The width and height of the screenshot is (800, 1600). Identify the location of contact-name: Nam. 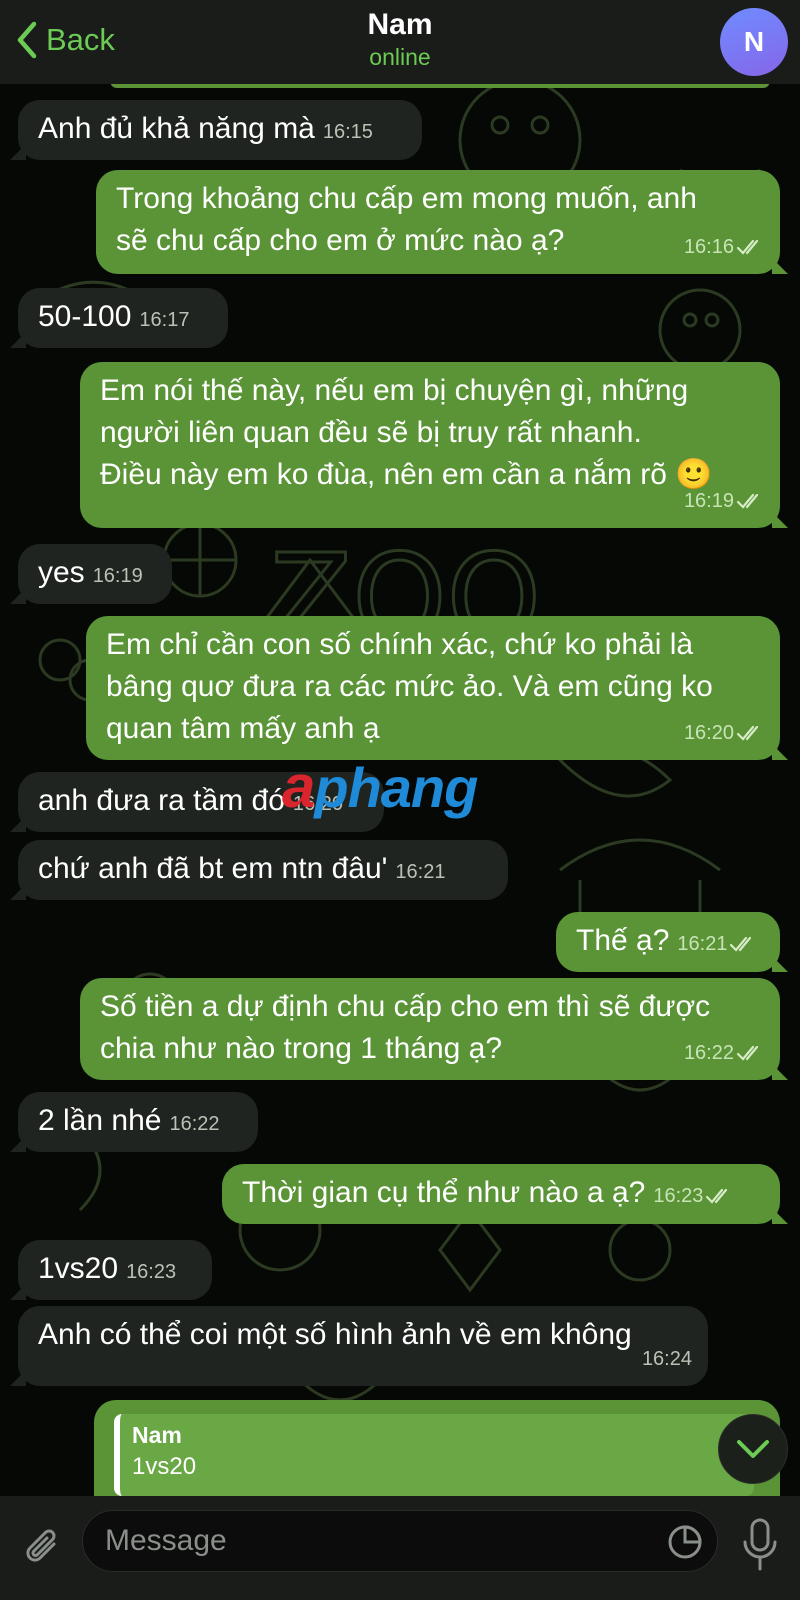
(400, 24).